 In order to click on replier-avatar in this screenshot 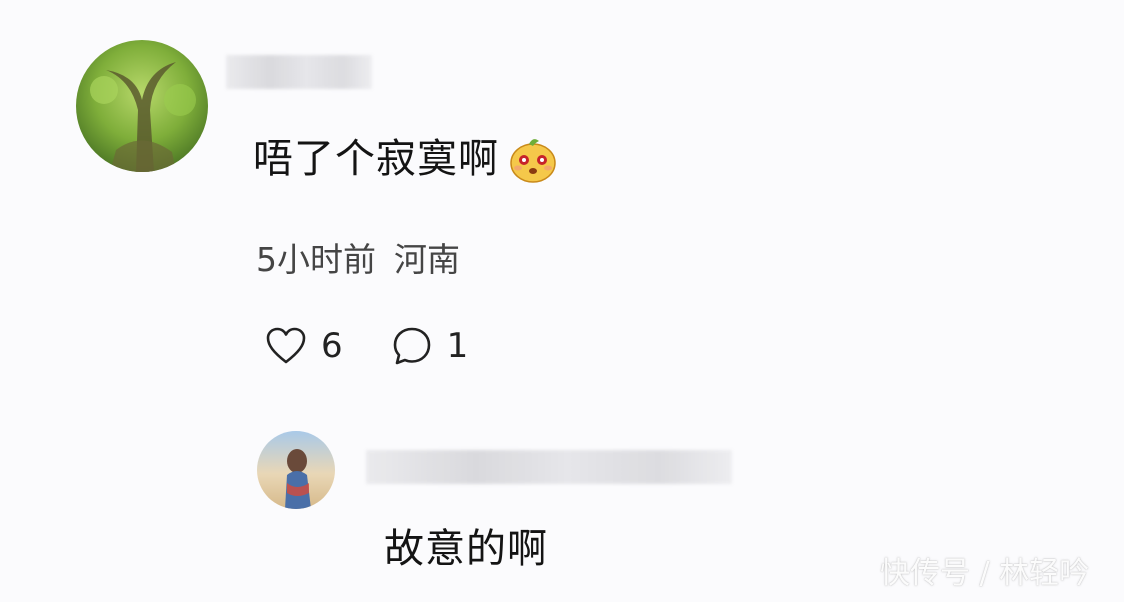, I will do `click(296, 470)`.